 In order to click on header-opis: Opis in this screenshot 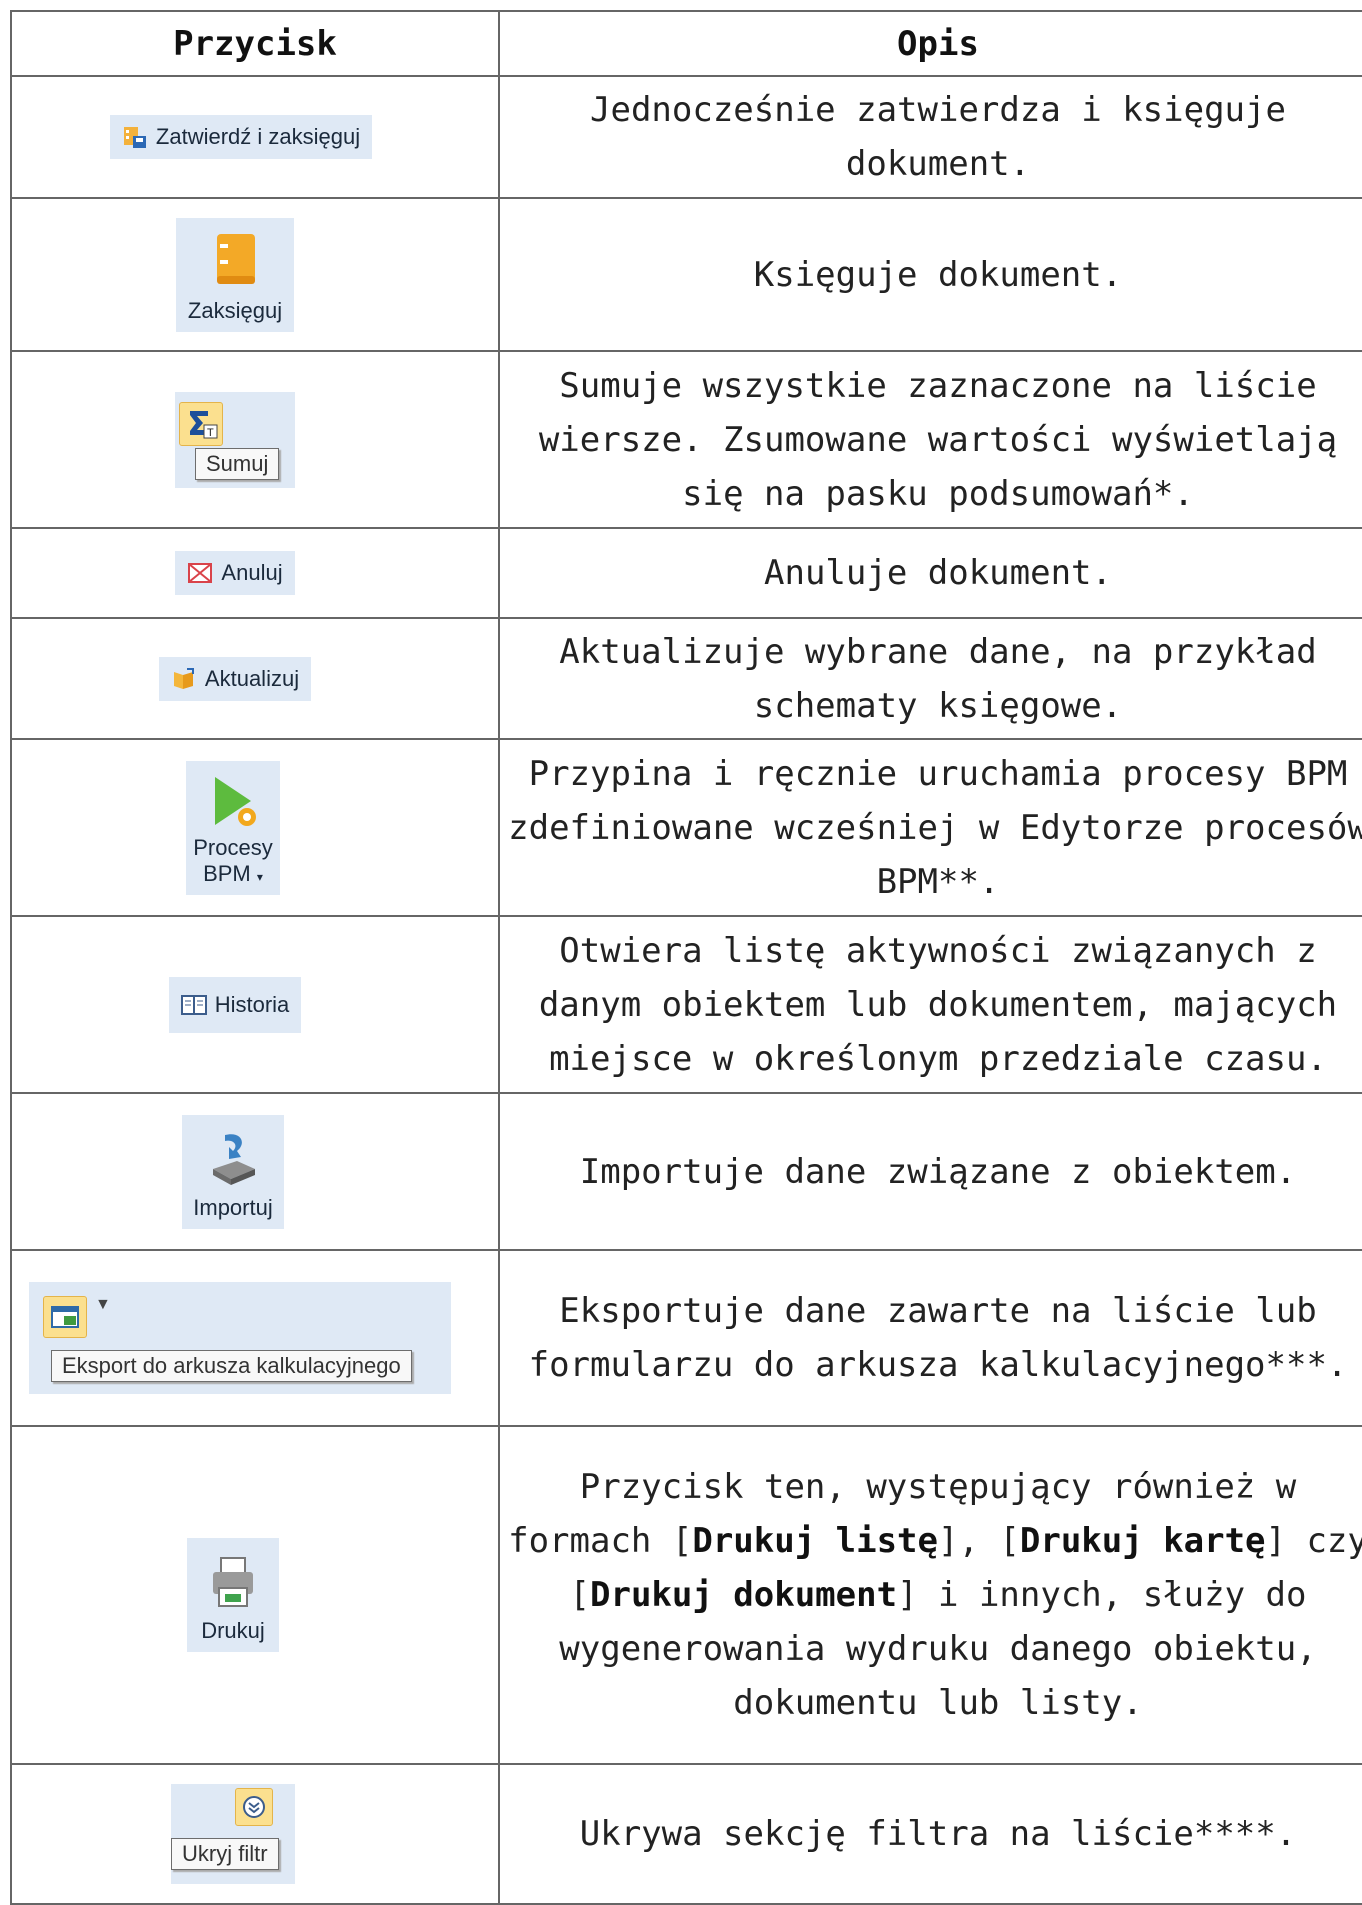, I will do `click(930, 43)`.